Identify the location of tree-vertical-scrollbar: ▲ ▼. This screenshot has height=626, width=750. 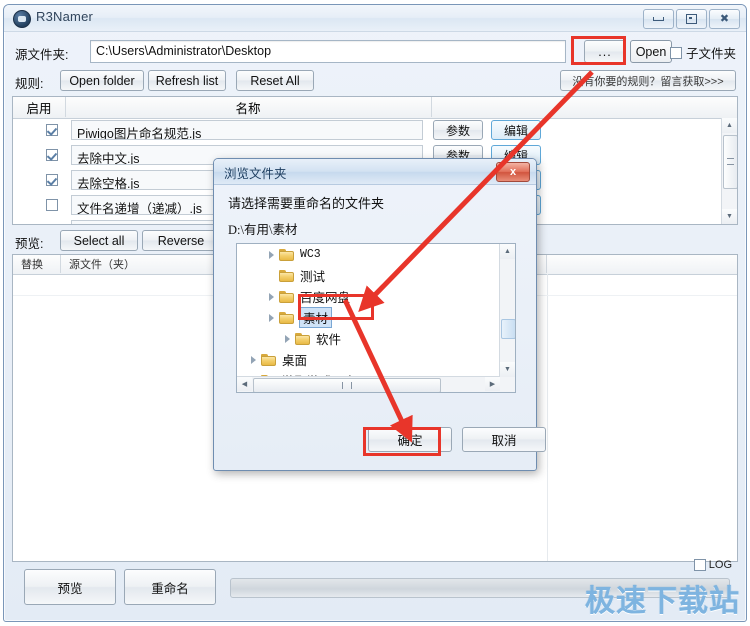
(507, 310).